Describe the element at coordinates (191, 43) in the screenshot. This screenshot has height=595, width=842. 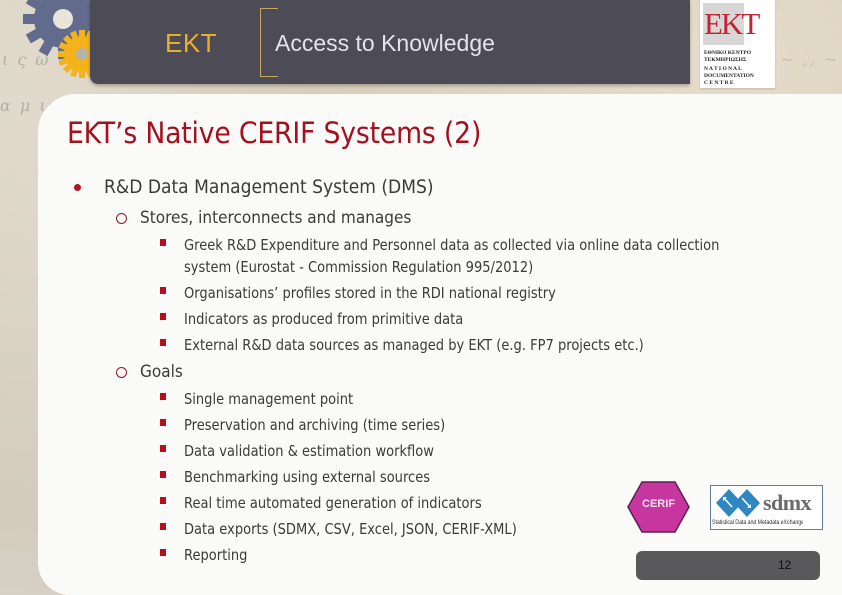
I see `header-org-name: EKT` at that location.